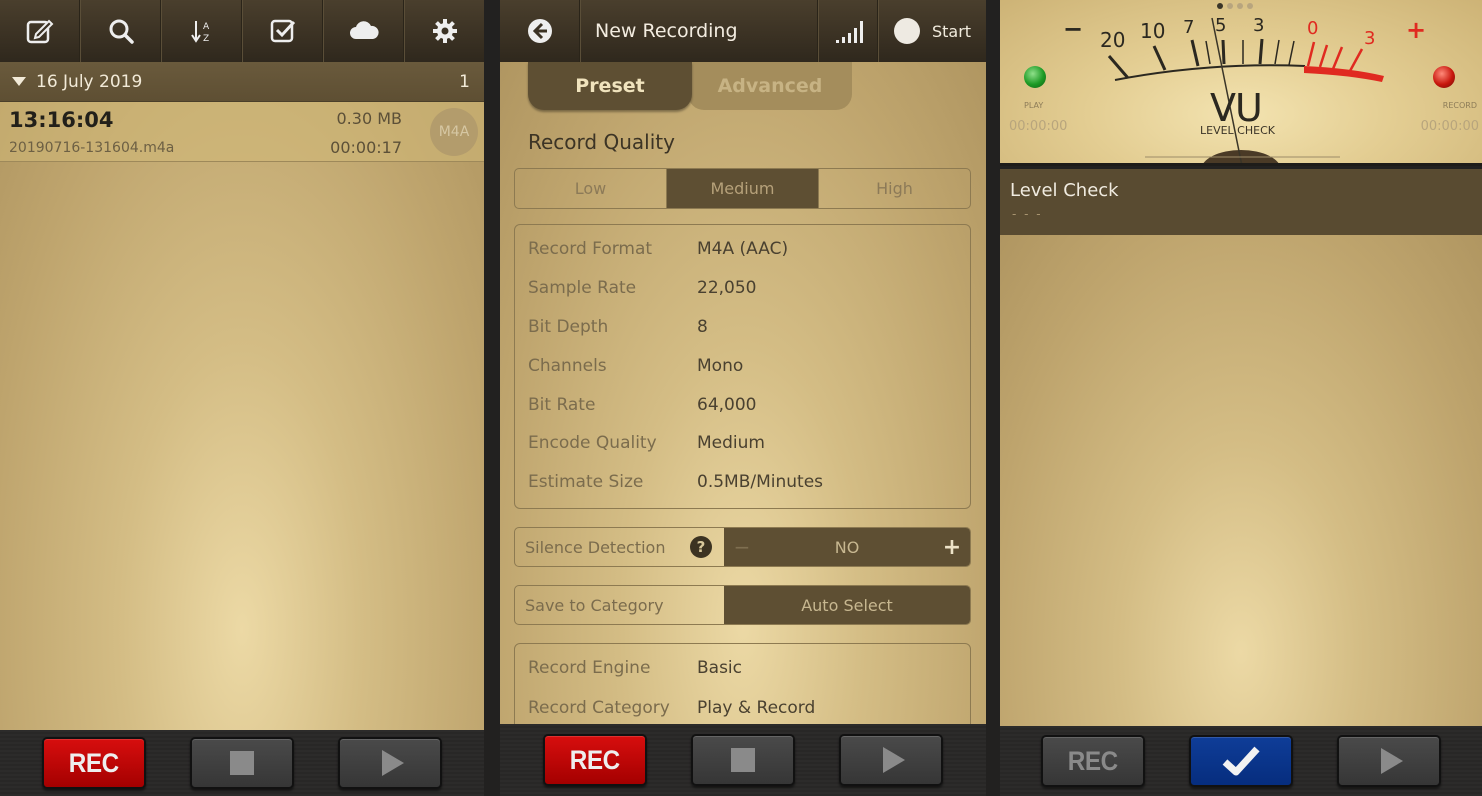  I want to click on vu-minus-sign: −, so click(1073, 29).